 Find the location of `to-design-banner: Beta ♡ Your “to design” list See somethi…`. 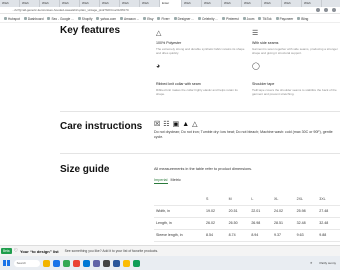

to-design-banner: Beta ♡ Your “to design” list See somethi… is located at coordinates (170, 250).